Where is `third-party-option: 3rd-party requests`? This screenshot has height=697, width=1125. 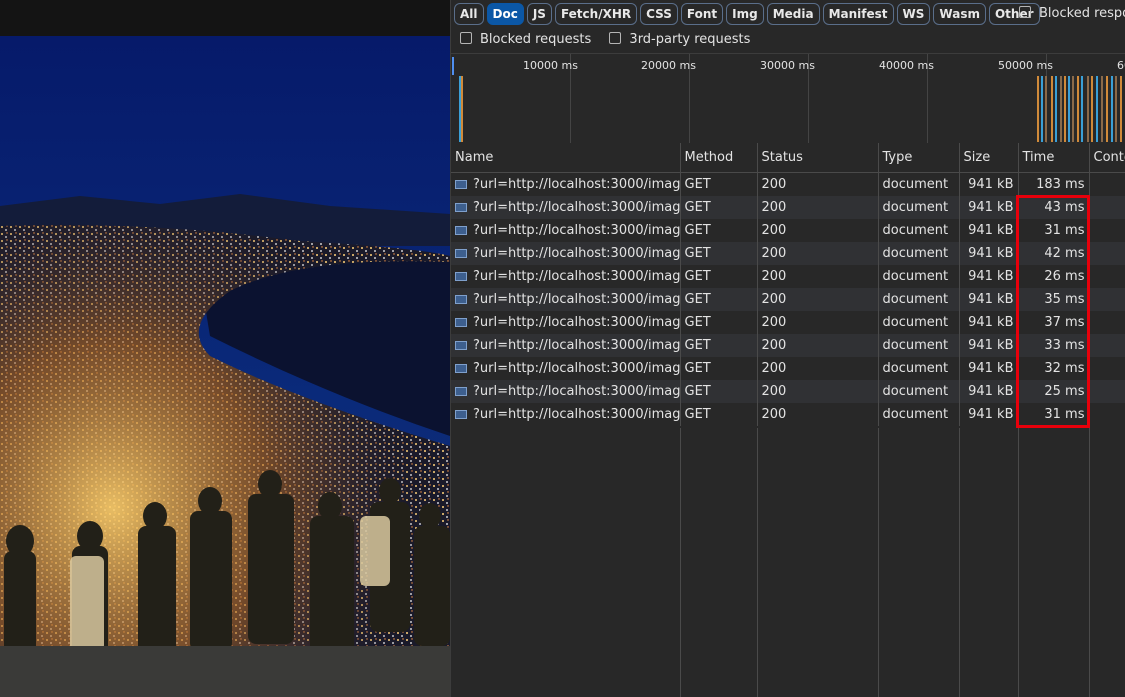 third-party-option: 3rd-party requests is located at coordinates (679, 39).